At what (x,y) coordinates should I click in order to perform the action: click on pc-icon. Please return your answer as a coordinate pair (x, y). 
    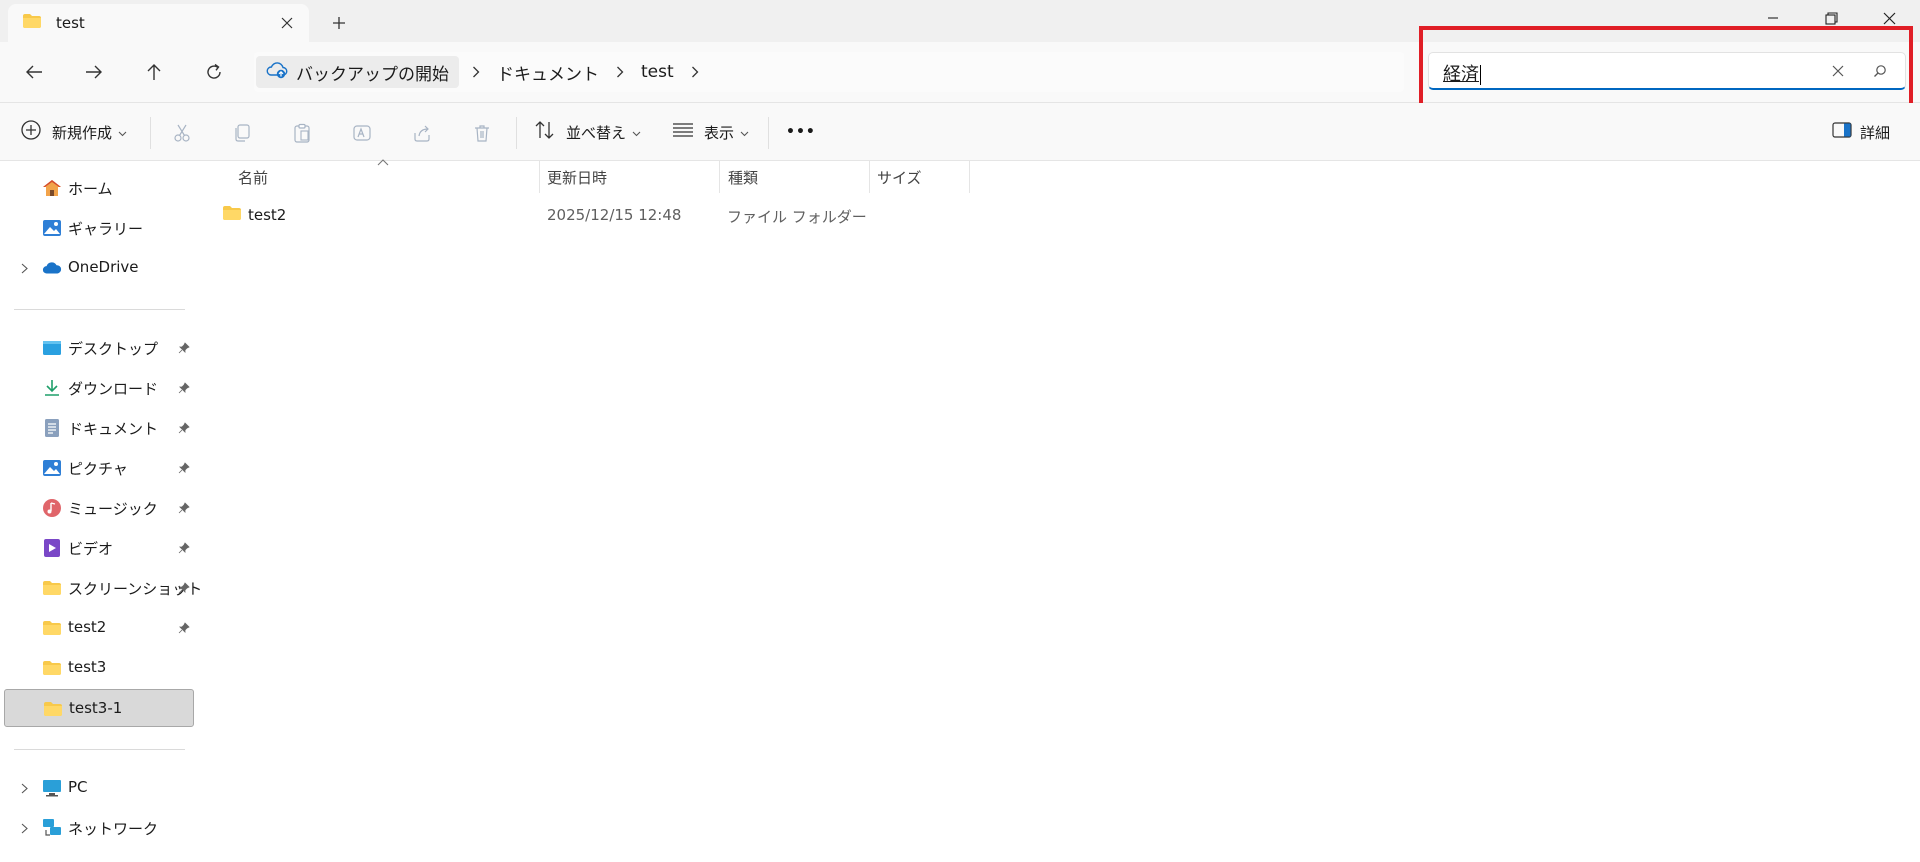
    Looking at the image, I should click on (52, 788).